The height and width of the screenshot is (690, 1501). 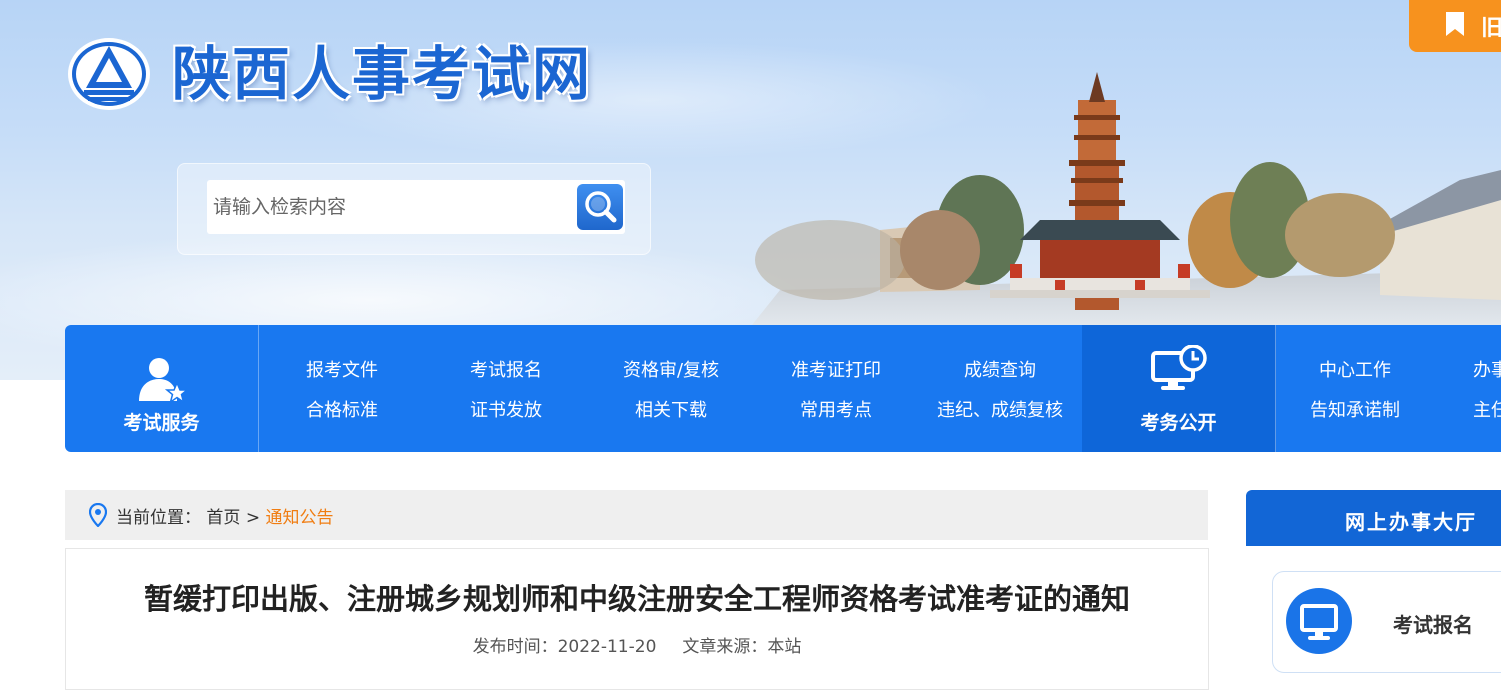 I want to click on article-meta: 发布时间：2022-11-20 文章来源：本站, so click(x=637, y=644).